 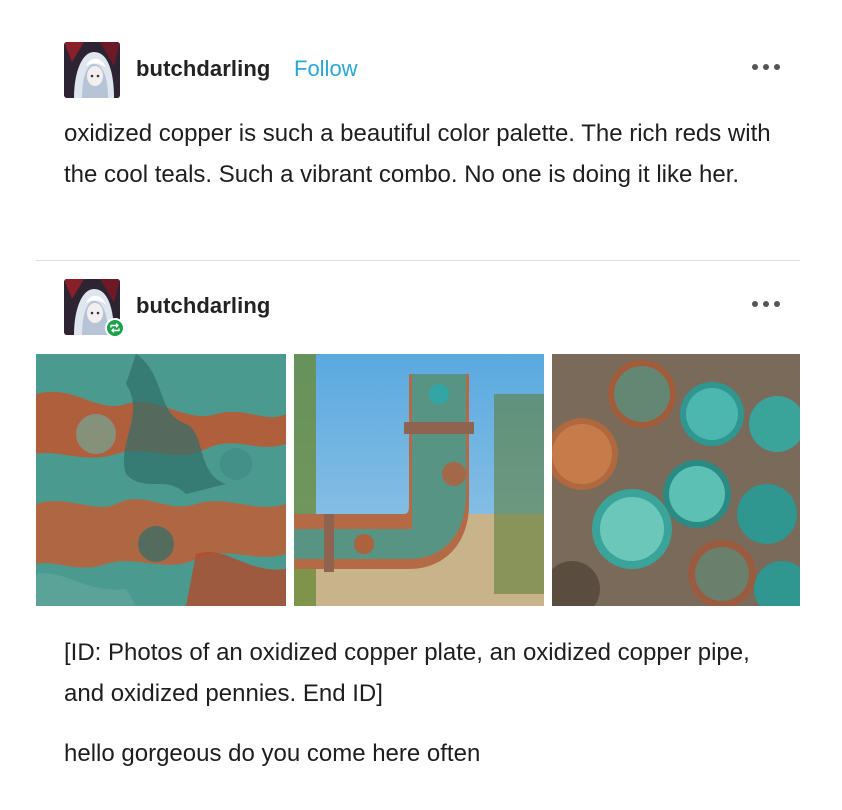 What do you see at coordinates (161, 480) in the screenshot?
I see `photo-copper-plate` at bounding box center [161, 480].